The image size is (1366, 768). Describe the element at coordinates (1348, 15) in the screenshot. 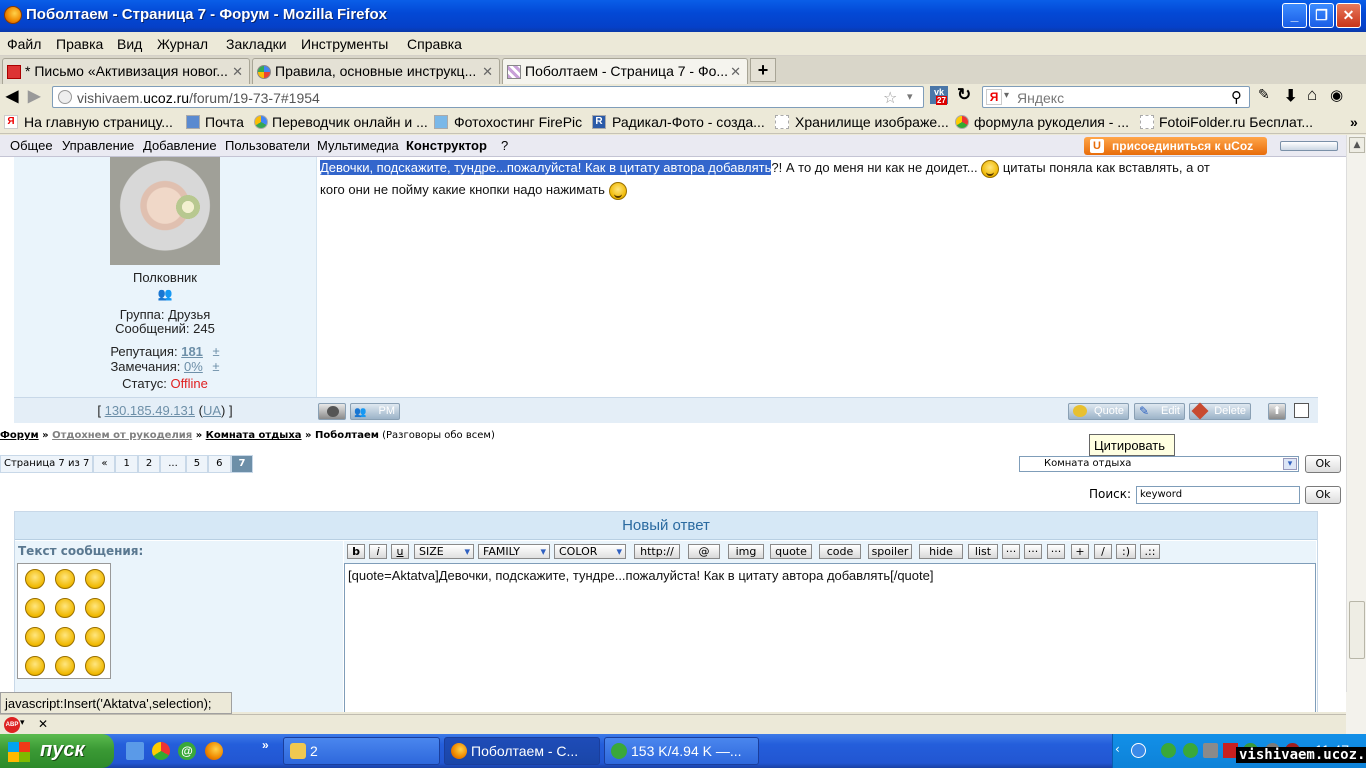

I see `close-button: ✕` at that location.